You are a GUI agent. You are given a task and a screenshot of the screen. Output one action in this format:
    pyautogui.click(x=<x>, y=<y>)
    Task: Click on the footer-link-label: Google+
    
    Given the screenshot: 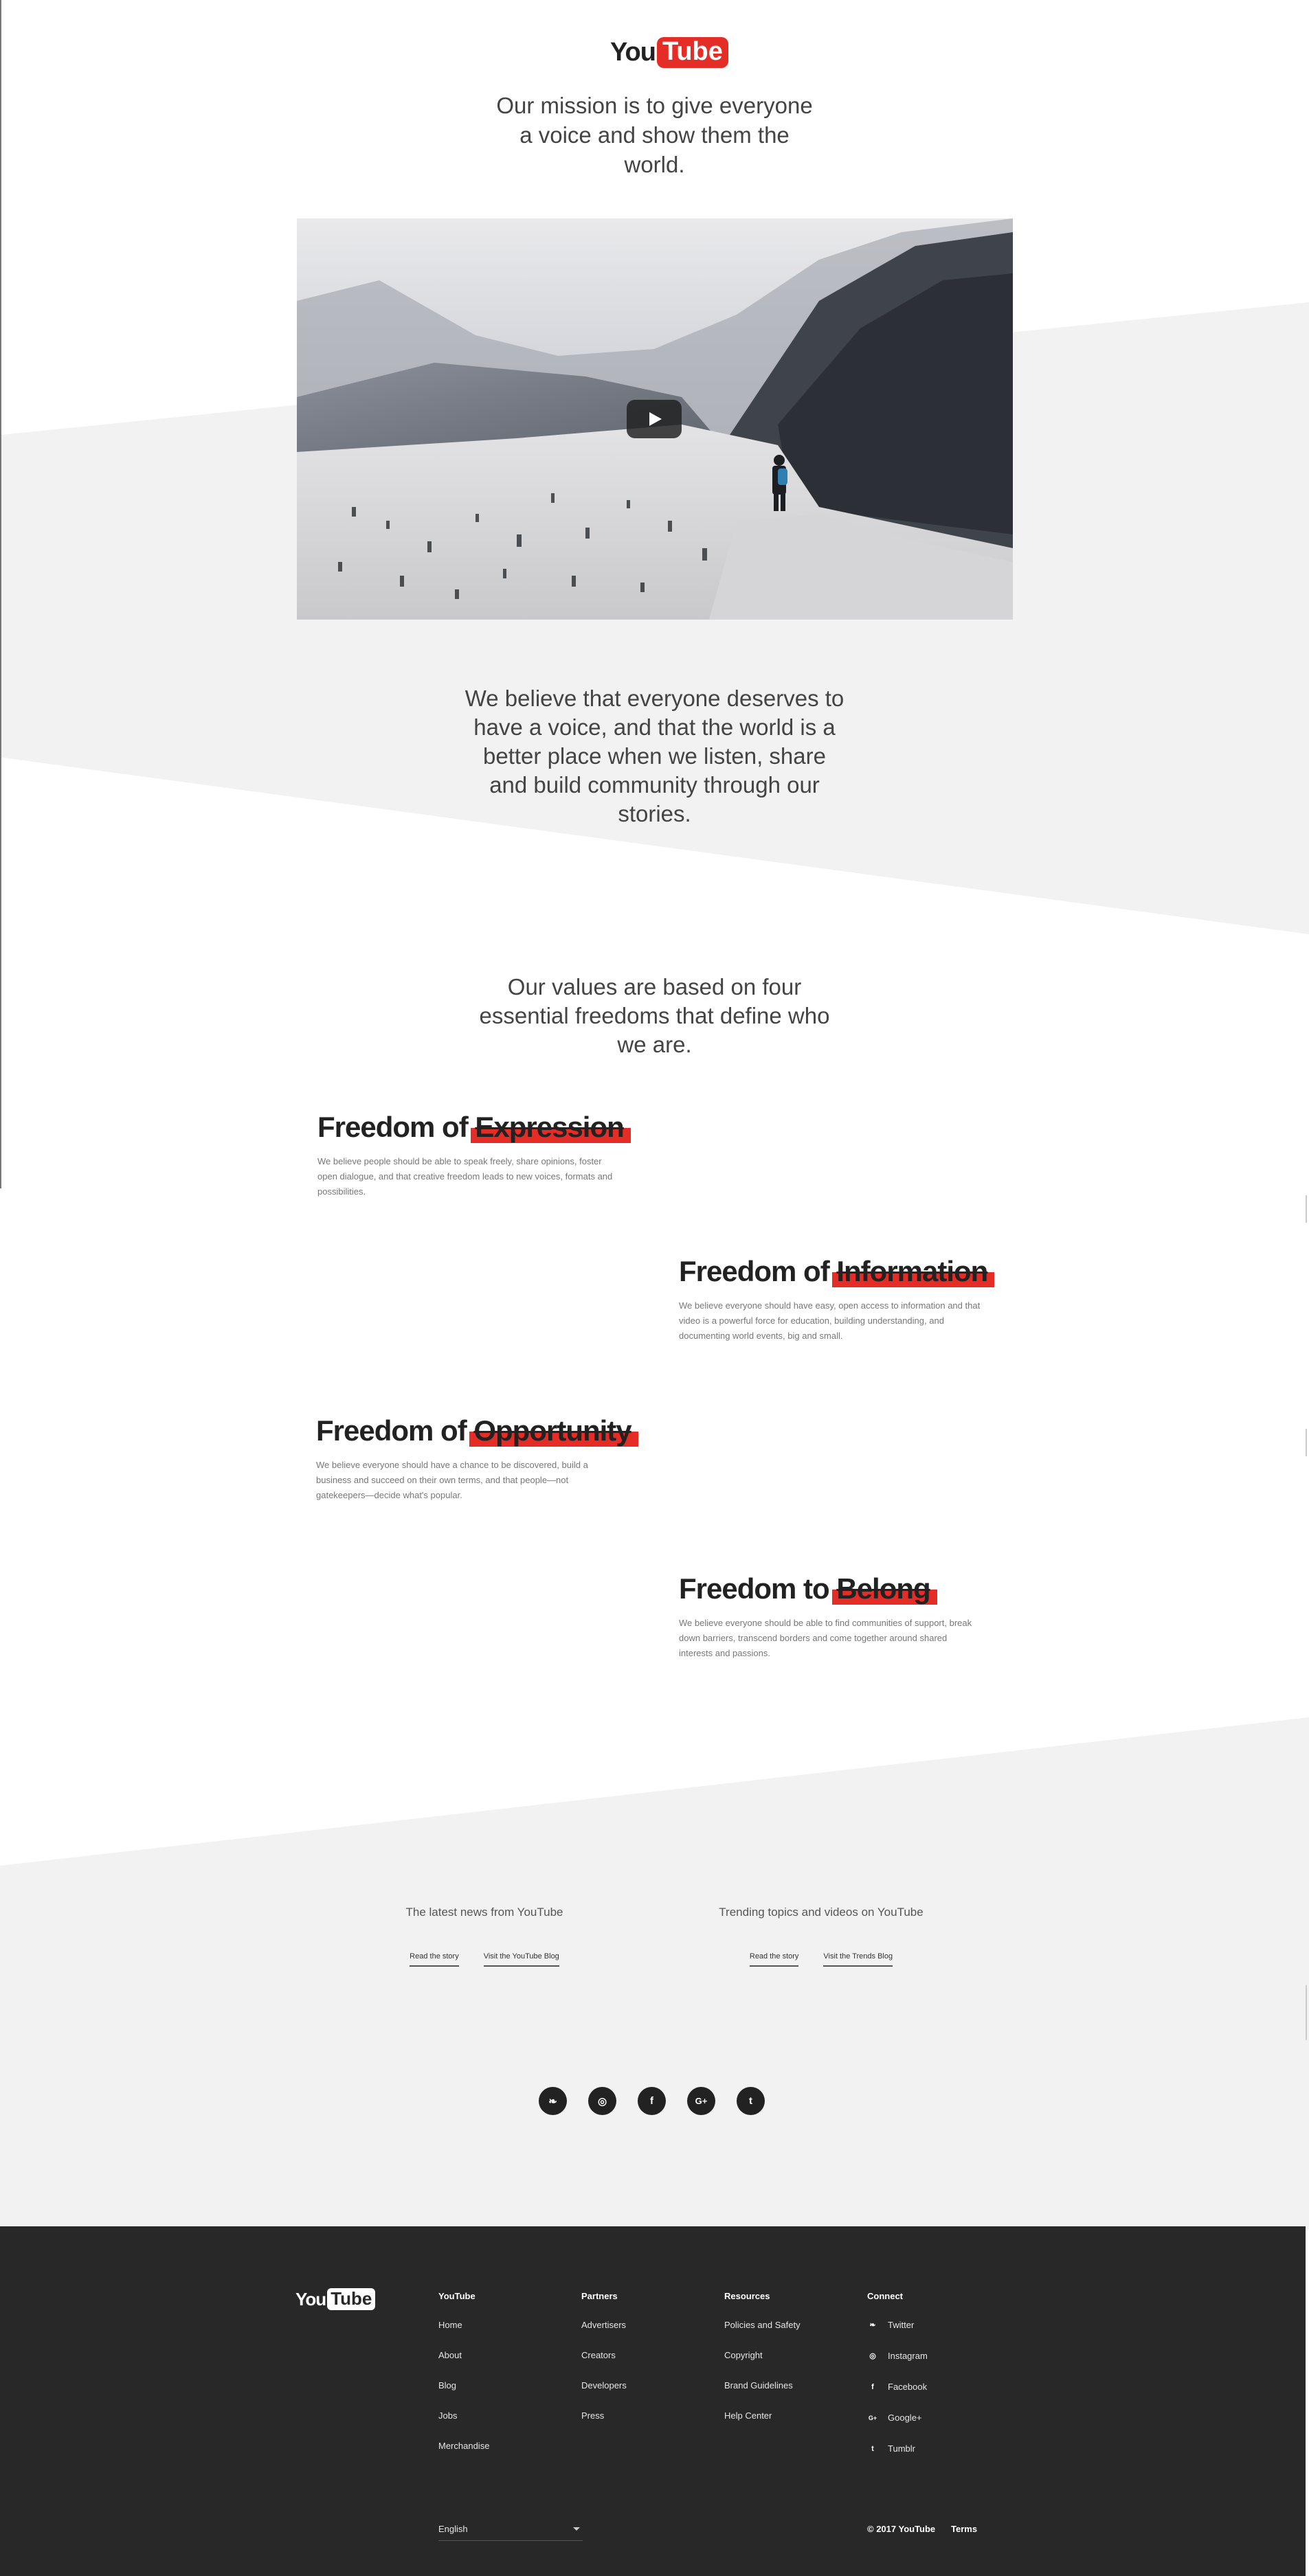 What is the action you would take?
    pyautogui.click(x=905, y=2418)
    